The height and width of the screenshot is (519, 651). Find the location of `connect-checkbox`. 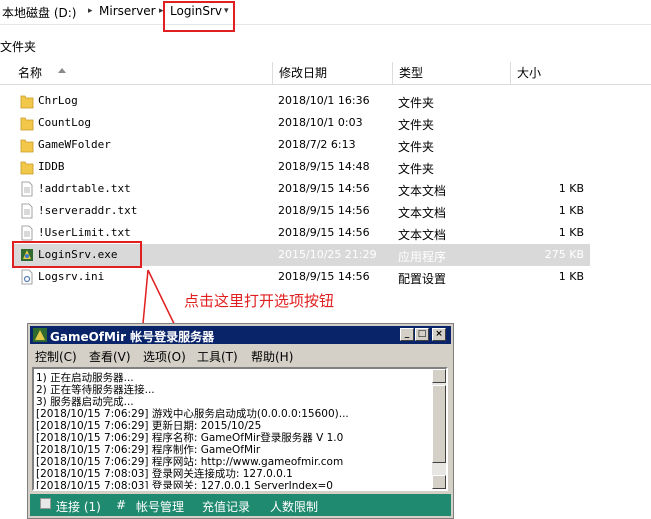

connect-checkbox is located at coordinates (45, 503).